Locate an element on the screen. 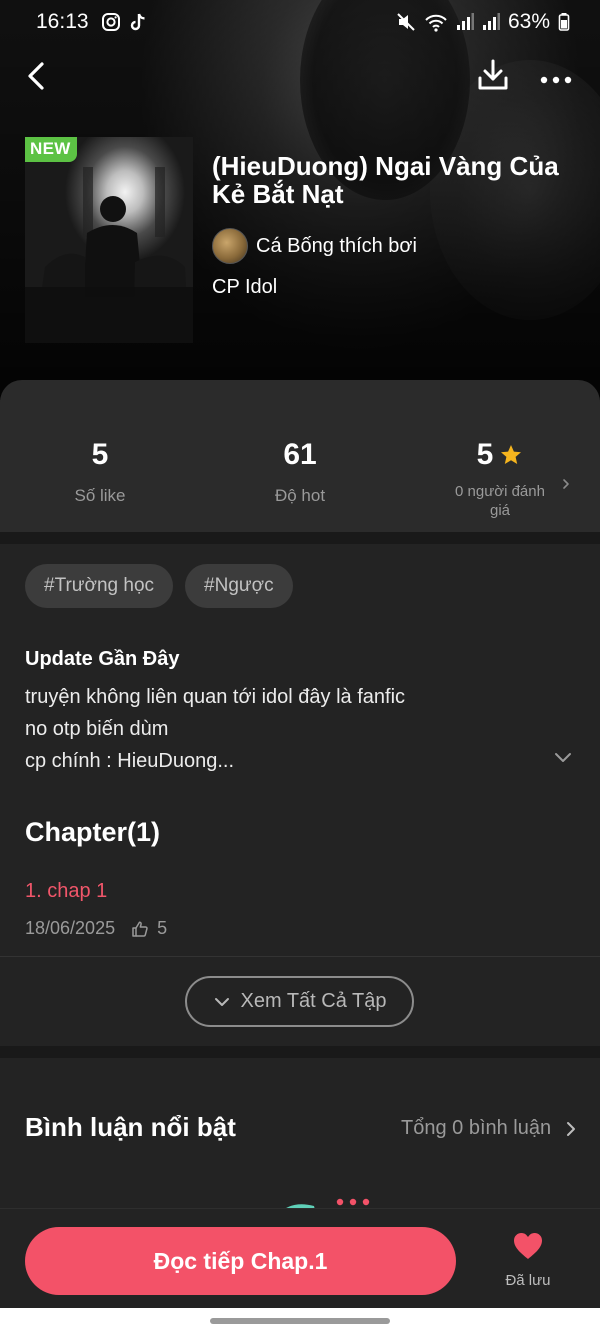 Image resolution: width=600 pixels, height=1333 pixels. heart-icon is located at coordinates (528, 1246).